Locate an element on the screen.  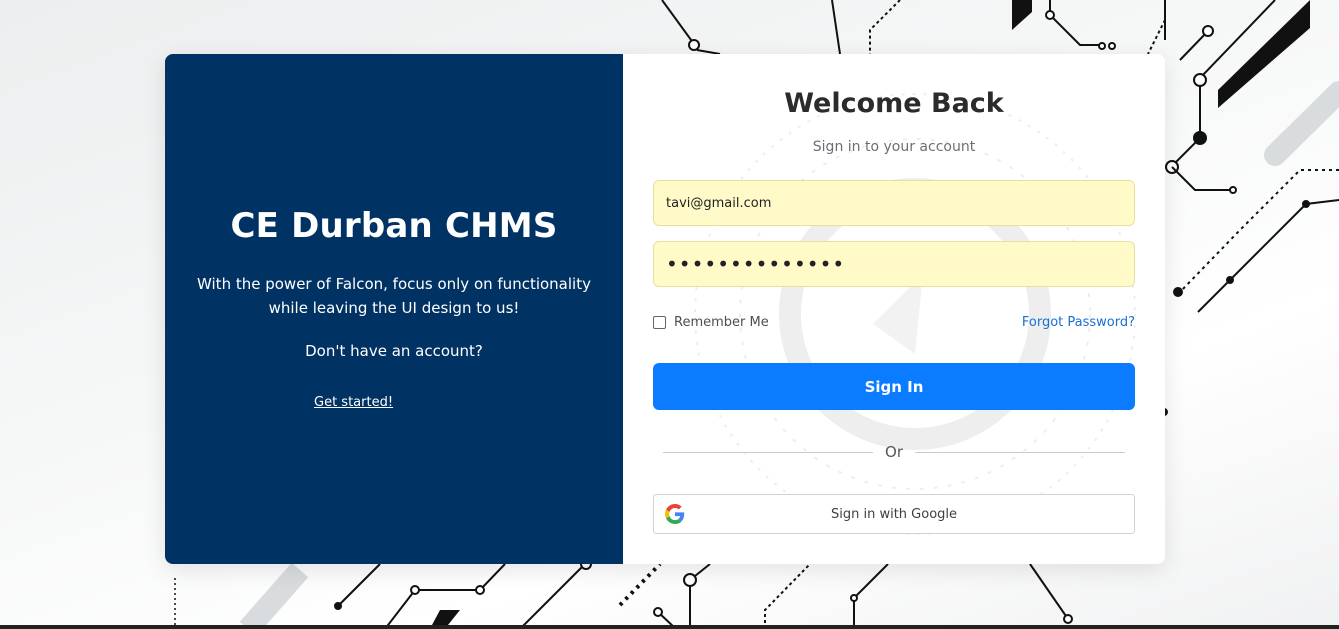
google-sign-in-label: Sign in with Google is located at coordinates (894, 514).